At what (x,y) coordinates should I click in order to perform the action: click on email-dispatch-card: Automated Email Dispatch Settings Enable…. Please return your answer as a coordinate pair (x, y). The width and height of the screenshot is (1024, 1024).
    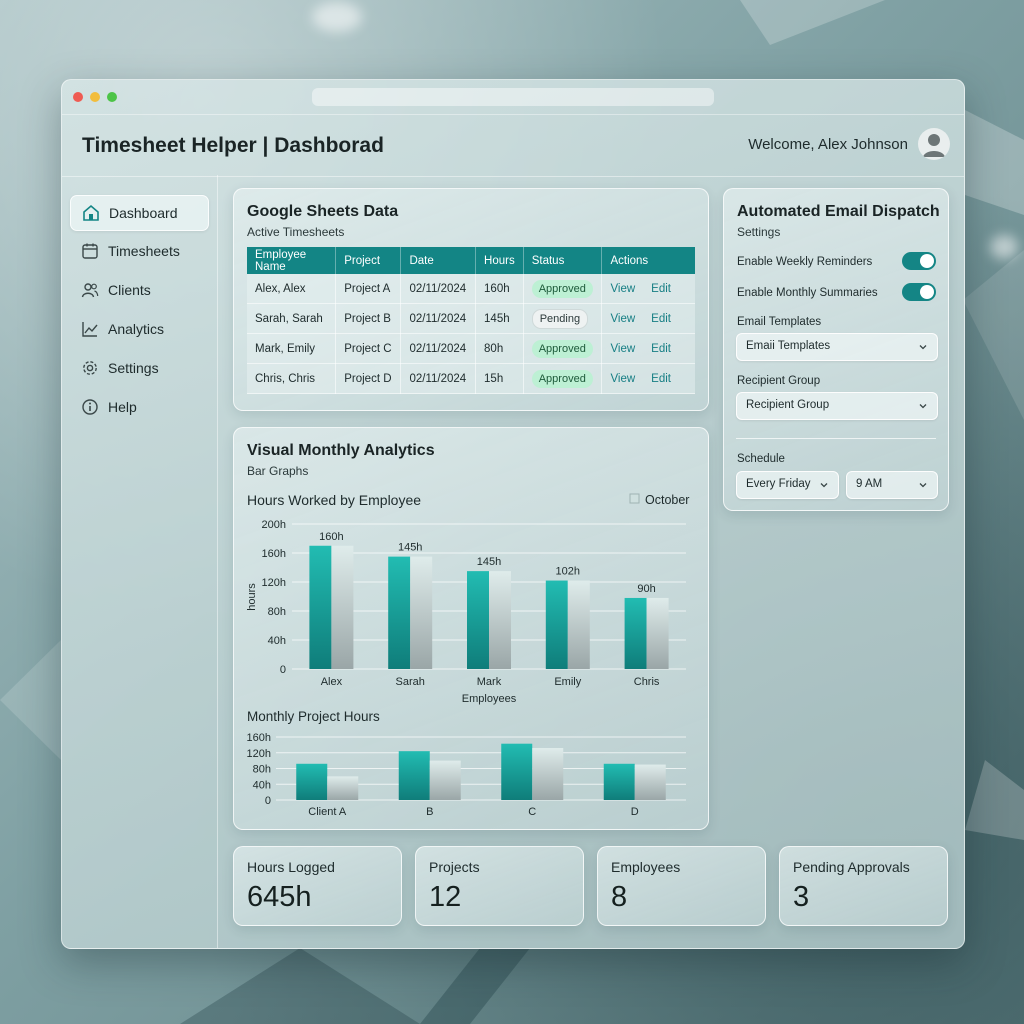
    Looking at the image, I should click on (836, 349).